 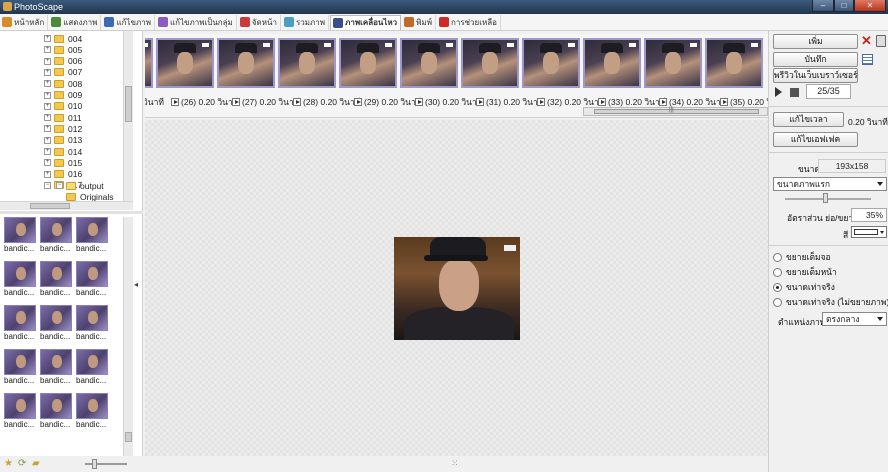 What do you see at coordinates (419, 22) in the screenshot?
I see `tab-7: พิมพ์` at bounding box center [419, 22].